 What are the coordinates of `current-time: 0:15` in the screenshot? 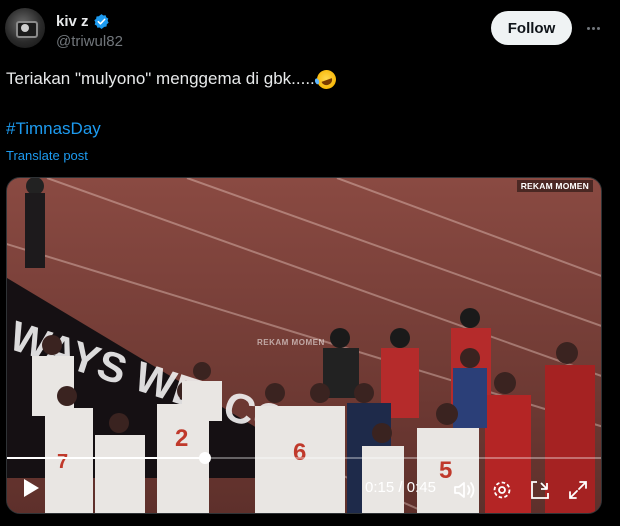 It's located at (380, 487).